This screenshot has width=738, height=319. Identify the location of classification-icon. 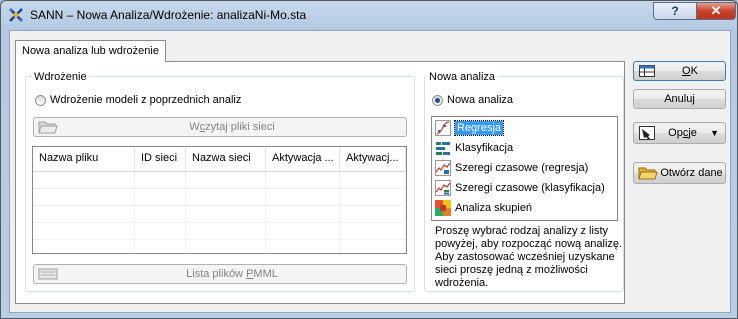
(443, 148).